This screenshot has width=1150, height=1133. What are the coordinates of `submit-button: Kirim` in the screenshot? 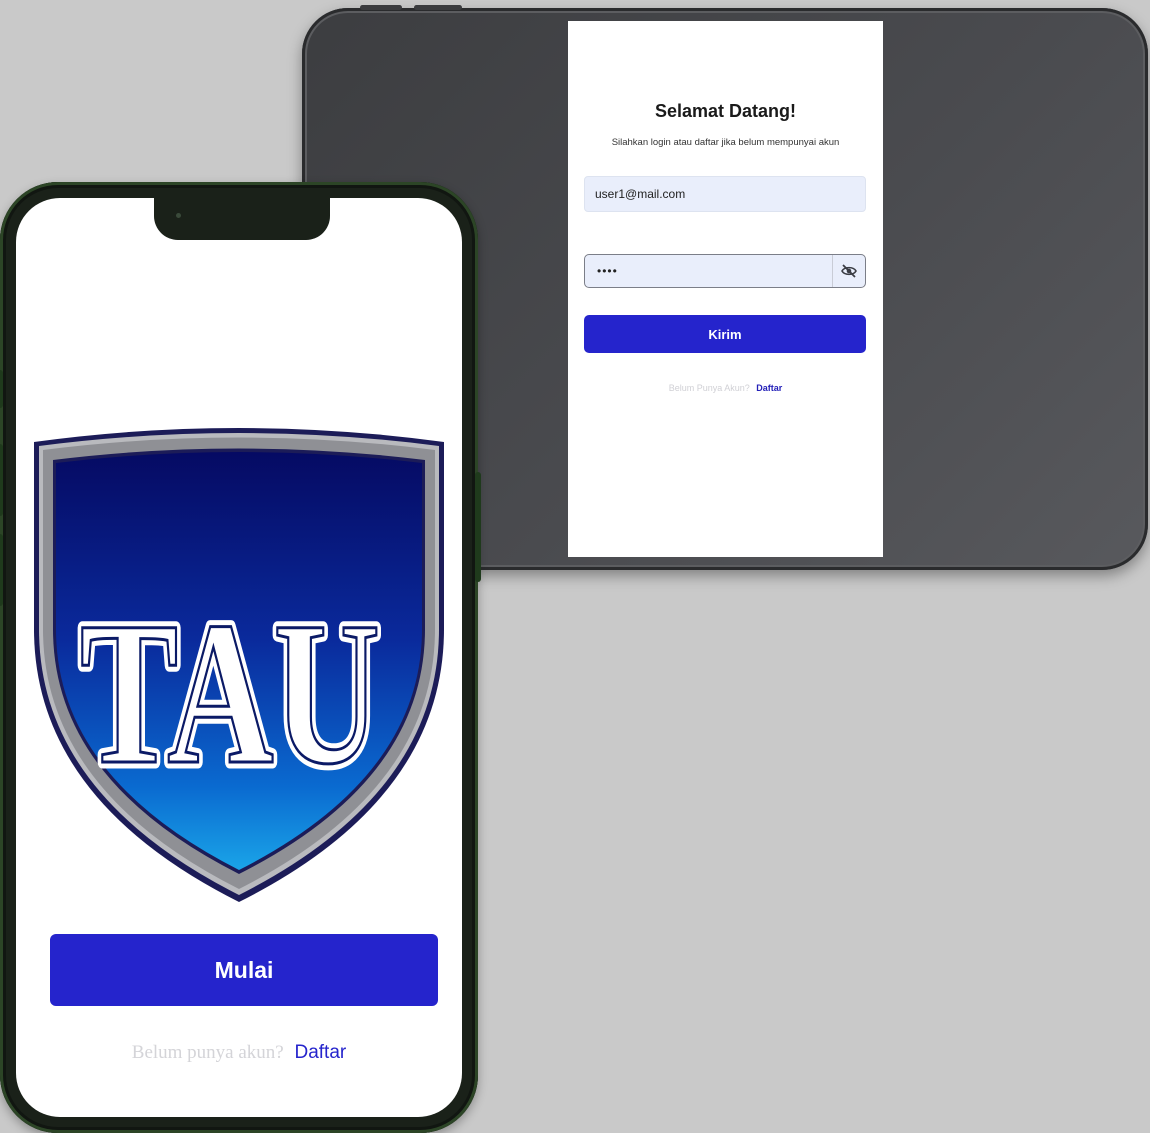 It's located at (725, 334).